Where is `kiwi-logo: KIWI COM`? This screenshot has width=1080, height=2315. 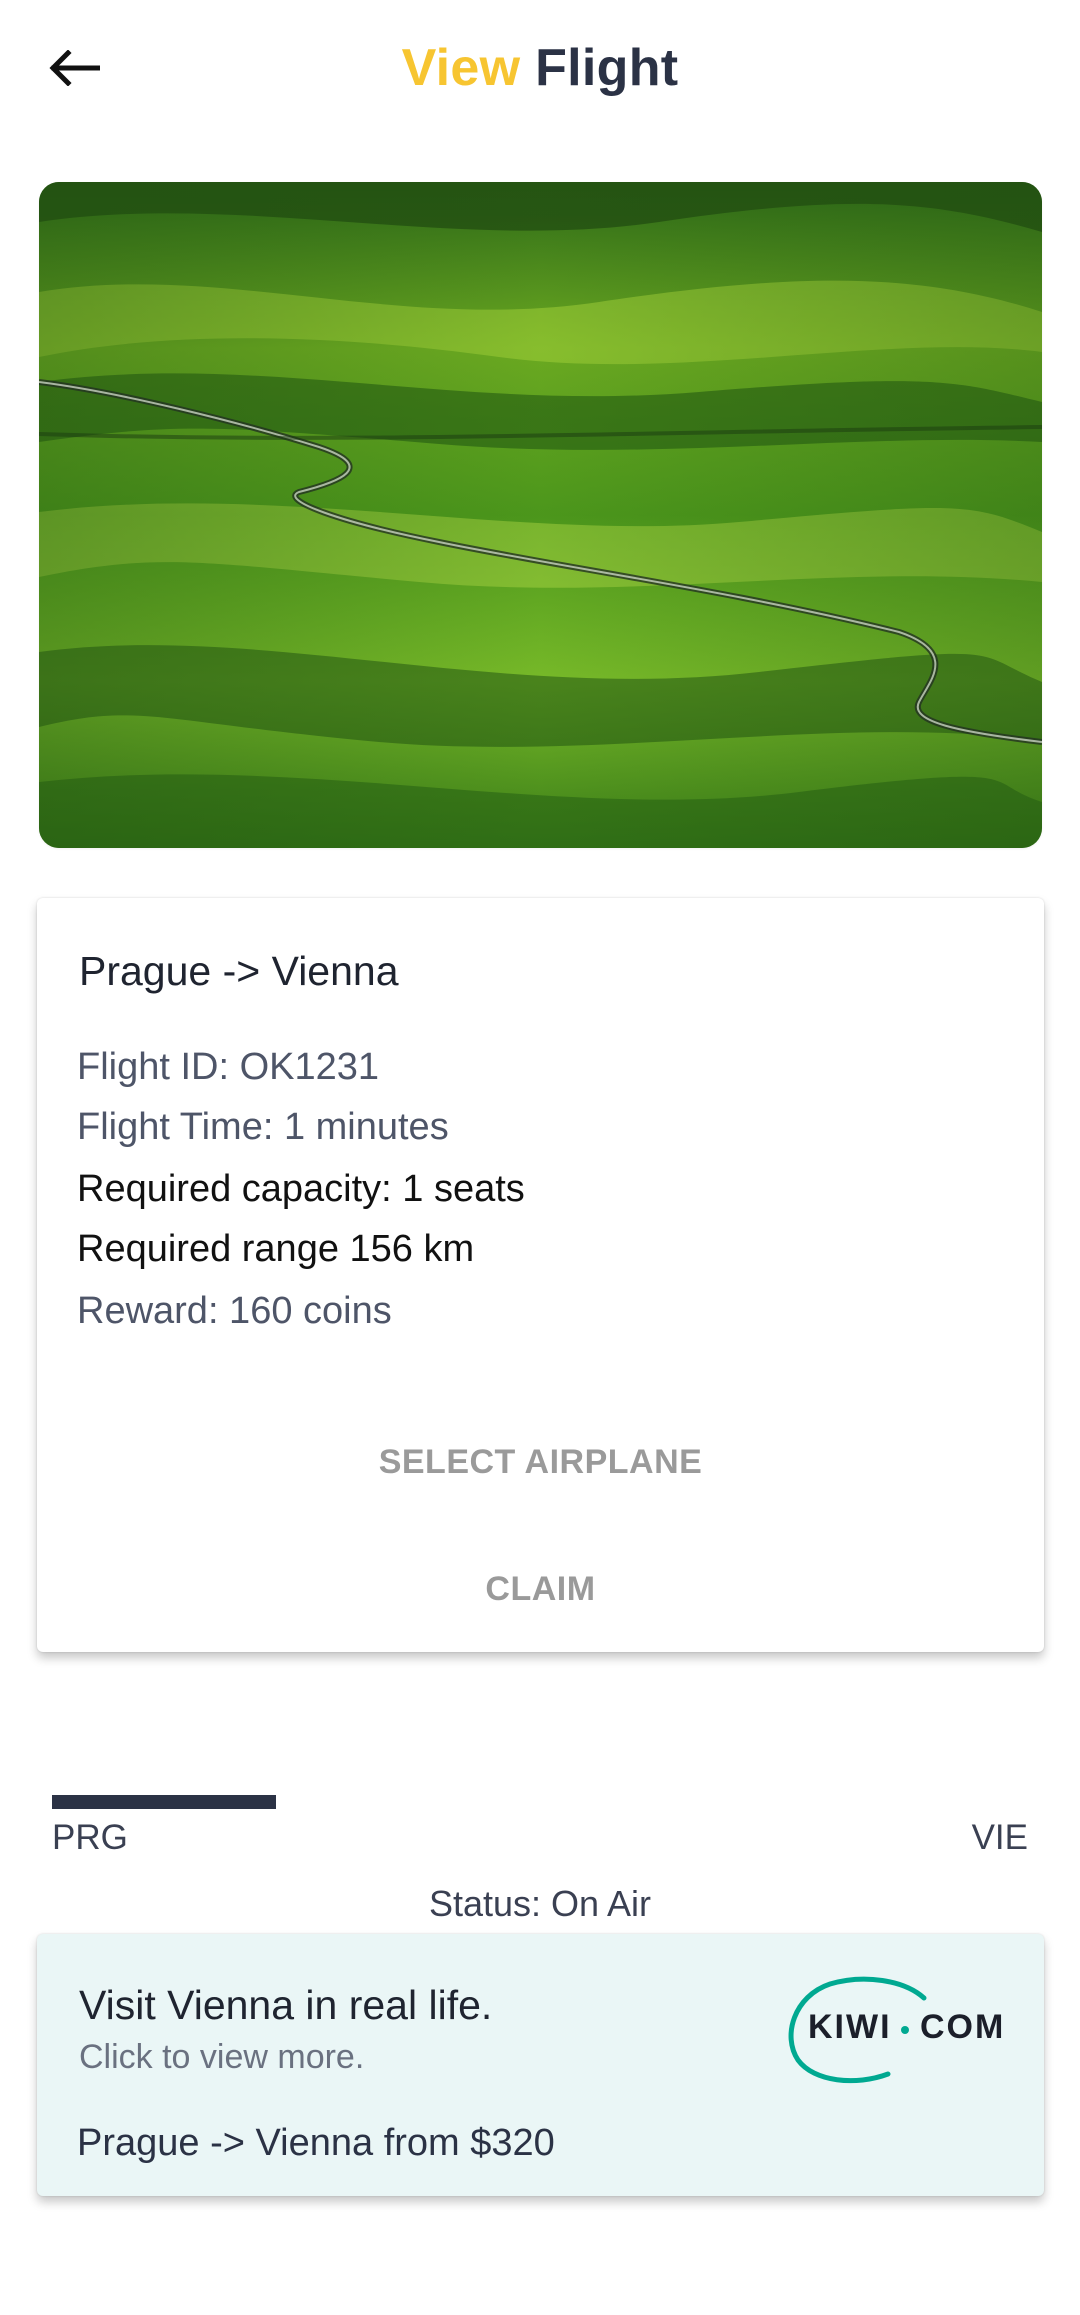 kiwi-logo: KIWI COM is located at coordinates (896, 2031).